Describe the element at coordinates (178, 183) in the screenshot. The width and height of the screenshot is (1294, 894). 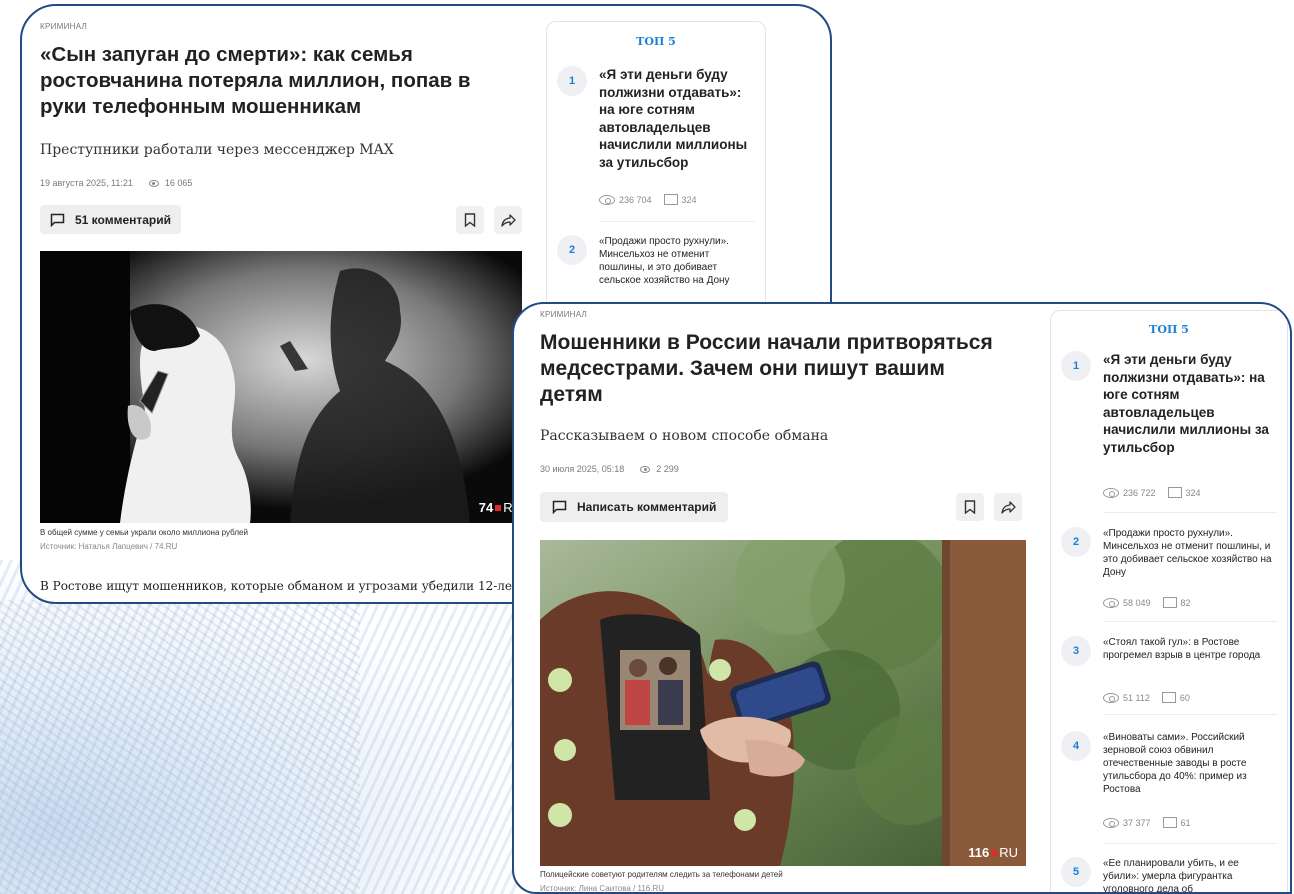
I see `article-views: 16 065` at that location.